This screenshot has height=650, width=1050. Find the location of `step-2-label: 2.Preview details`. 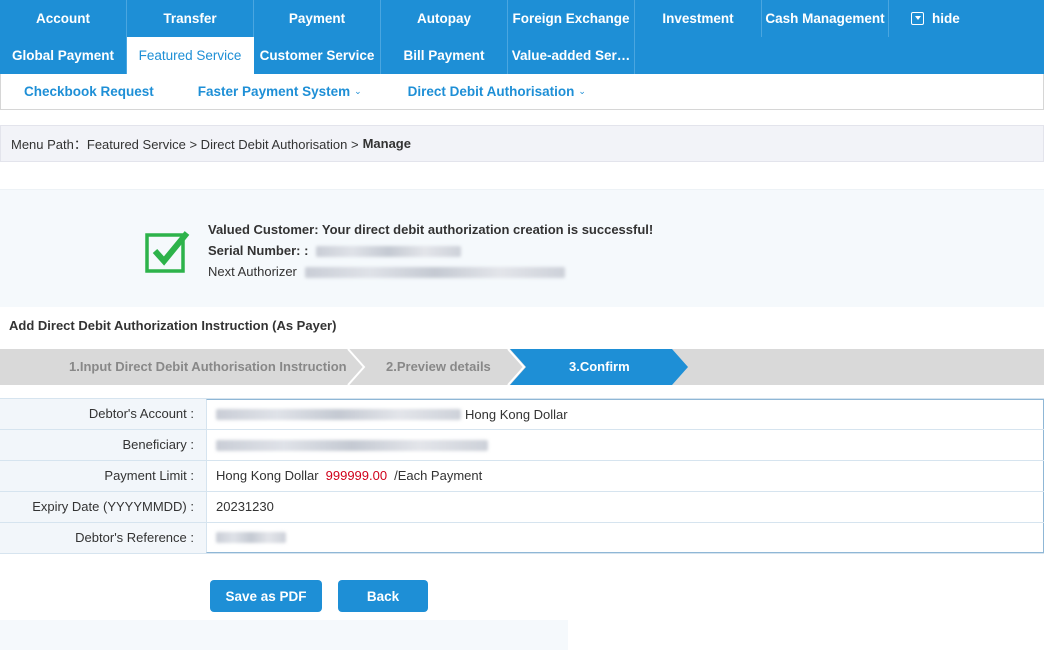

step-2-label: 2.Preview details is located at coordinates (438, 366).